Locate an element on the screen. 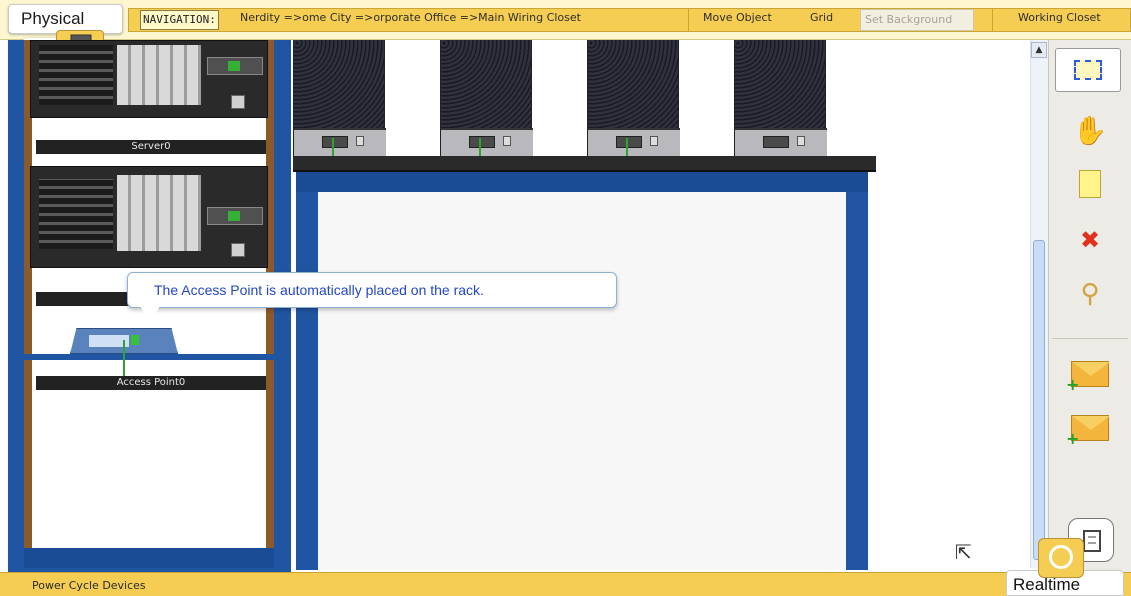 The height and width of the screenshot is (596, 1131). place-note-button is located at coordinates (1090, 184).